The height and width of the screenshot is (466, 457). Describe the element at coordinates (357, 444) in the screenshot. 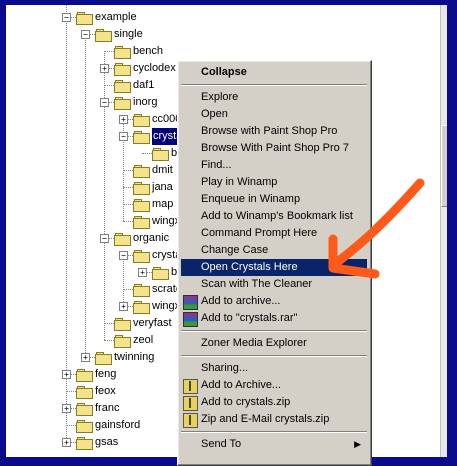

I see `submenu-arrow-icon: ▶` at that location.